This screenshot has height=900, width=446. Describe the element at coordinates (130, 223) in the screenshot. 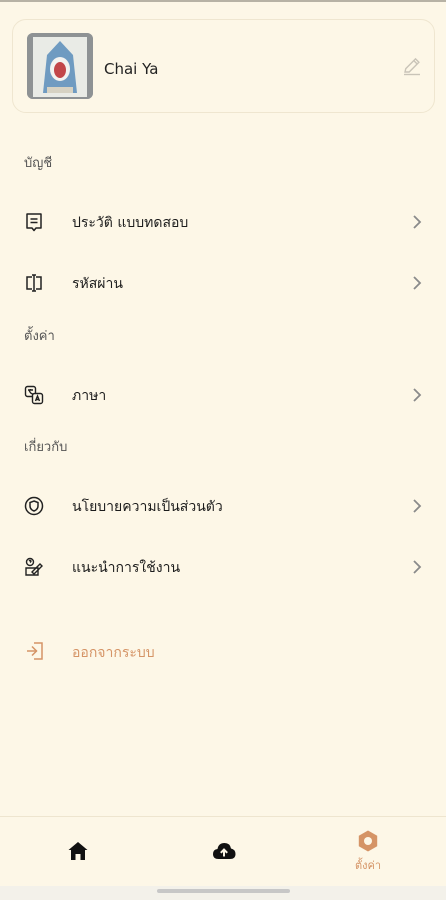

I see `menu-item-label: ประวัติ แบบทดสอบ` at that location.